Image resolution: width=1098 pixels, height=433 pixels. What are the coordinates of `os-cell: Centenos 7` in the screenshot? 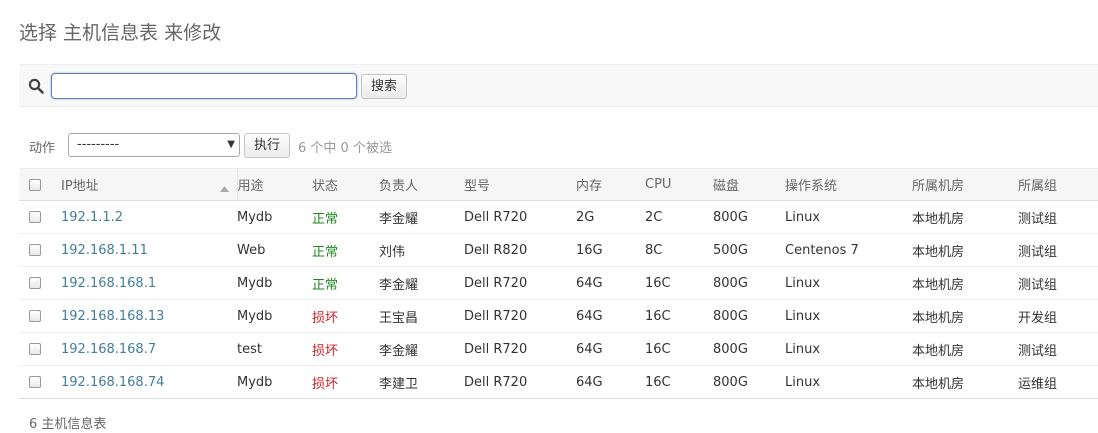 It's located at (822, 250).